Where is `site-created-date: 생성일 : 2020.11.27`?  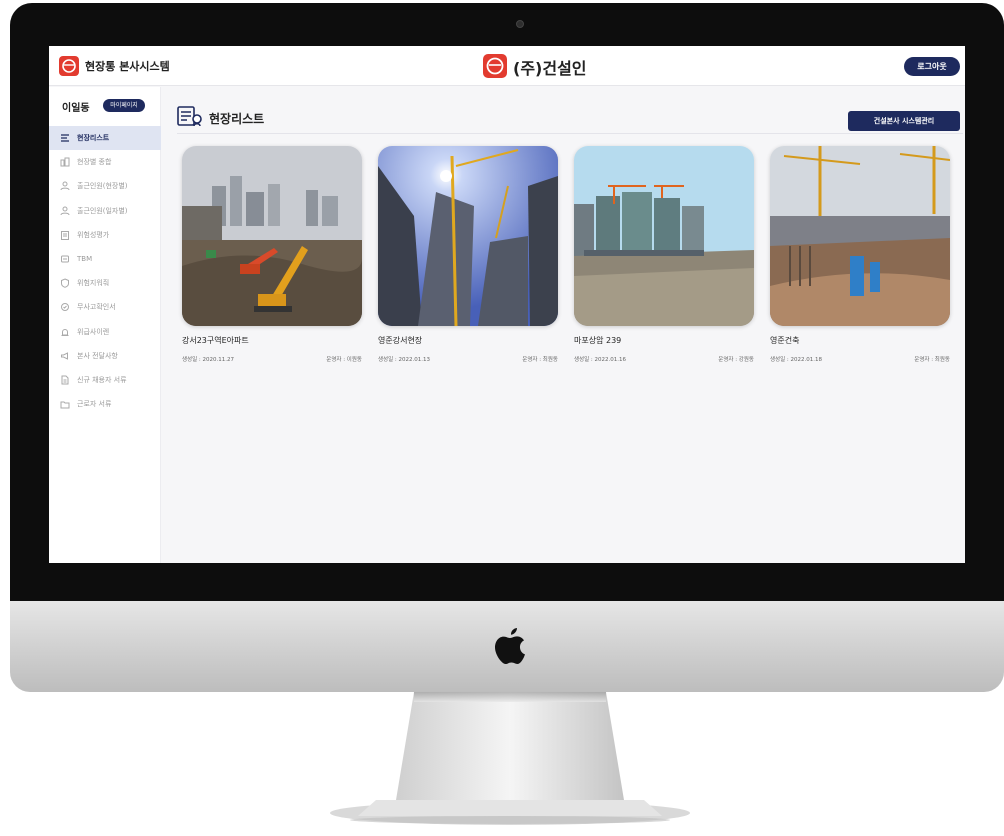
site-created-date: 생성일 : 2020.11.27 is located at coordinates (208, 360).